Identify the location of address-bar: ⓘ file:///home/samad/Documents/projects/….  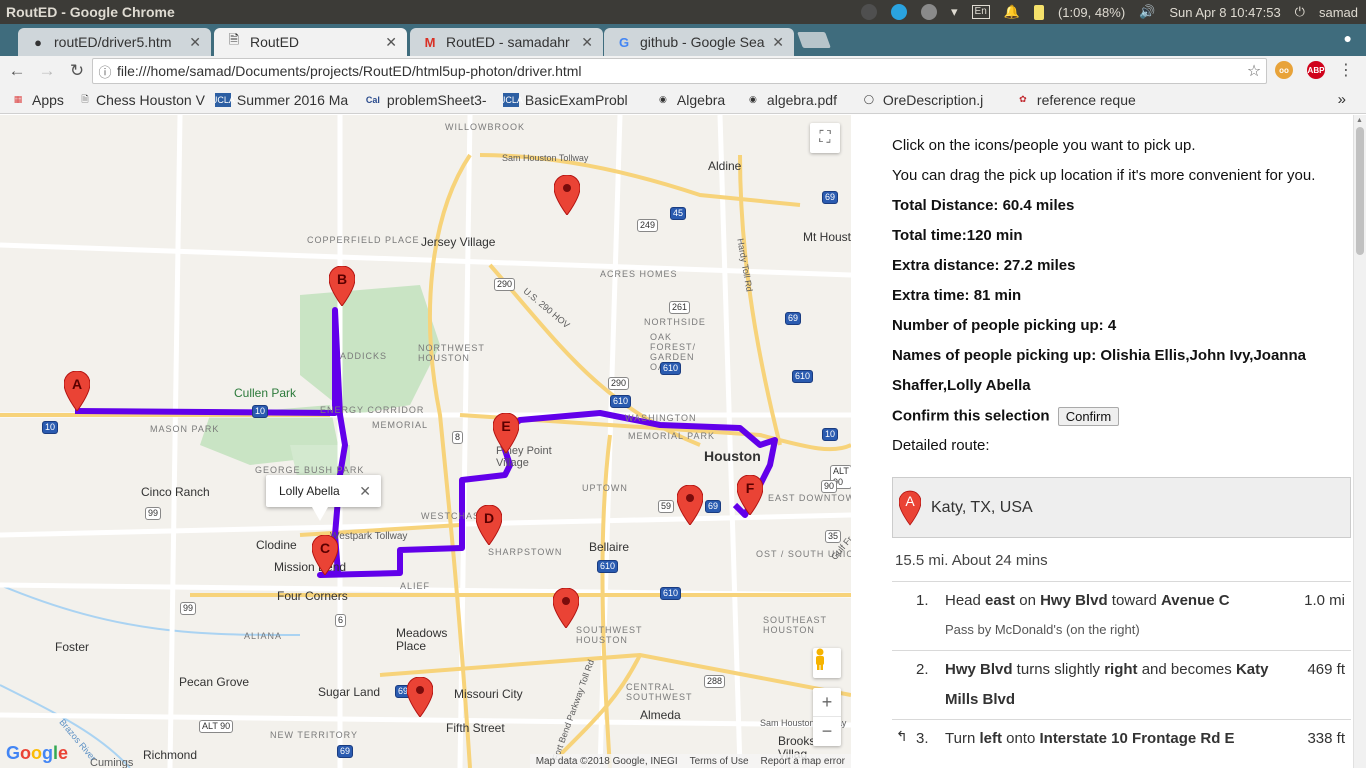
(679, 71).